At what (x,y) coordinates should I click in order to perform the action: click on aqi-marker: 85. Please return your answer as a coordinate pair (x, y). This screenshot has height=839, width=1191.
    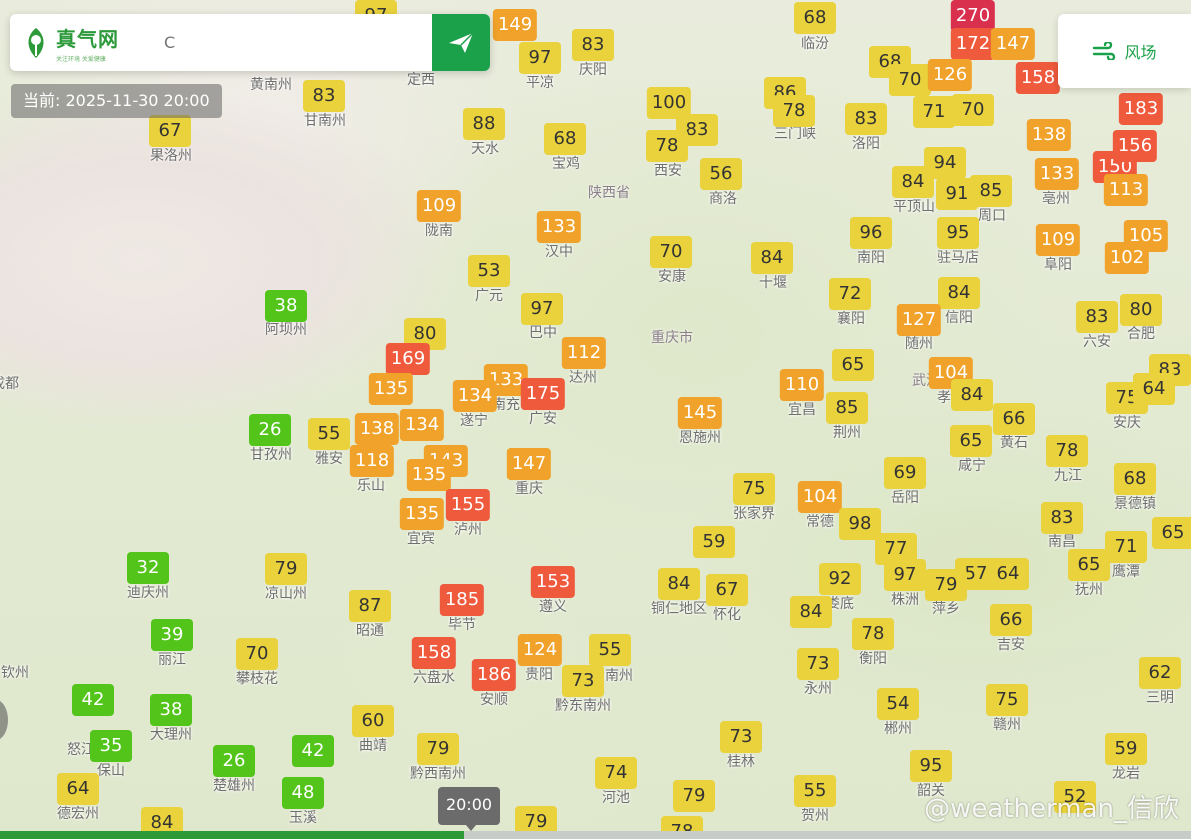
    Looking at the image, I should click on (847, 408).